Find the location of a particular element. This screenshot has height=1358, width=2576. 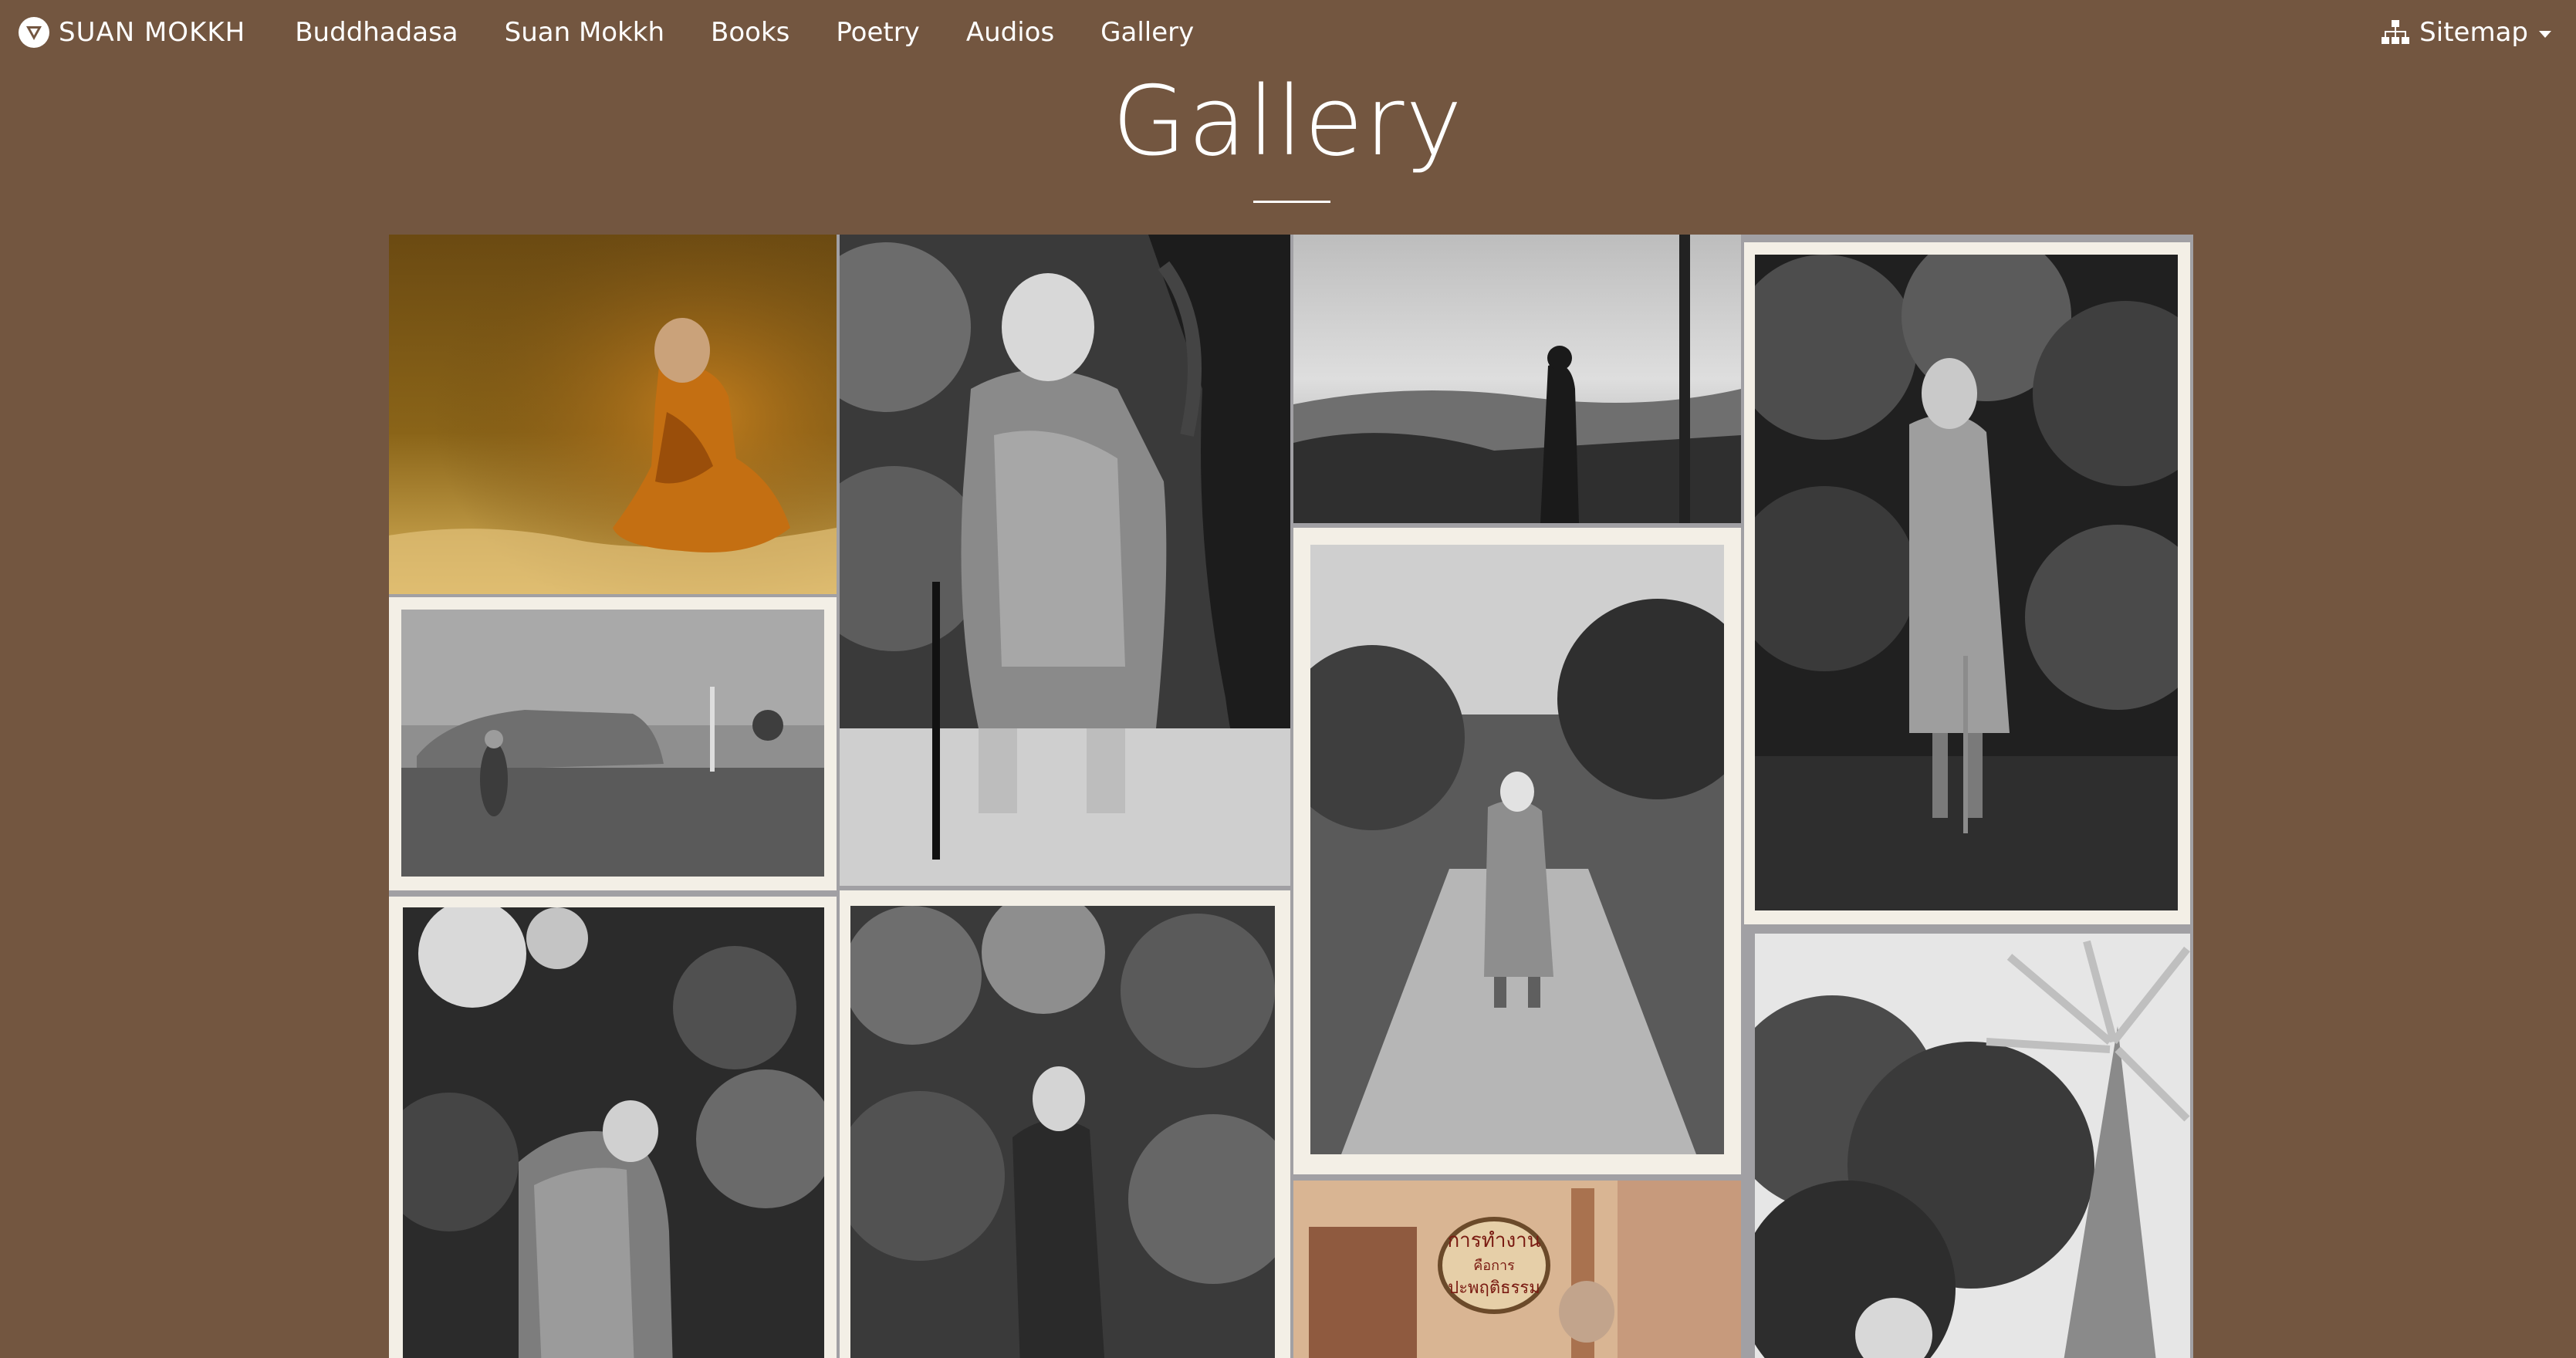

brand-link: SUAN MOKKH is located at coordinates (131, 32).